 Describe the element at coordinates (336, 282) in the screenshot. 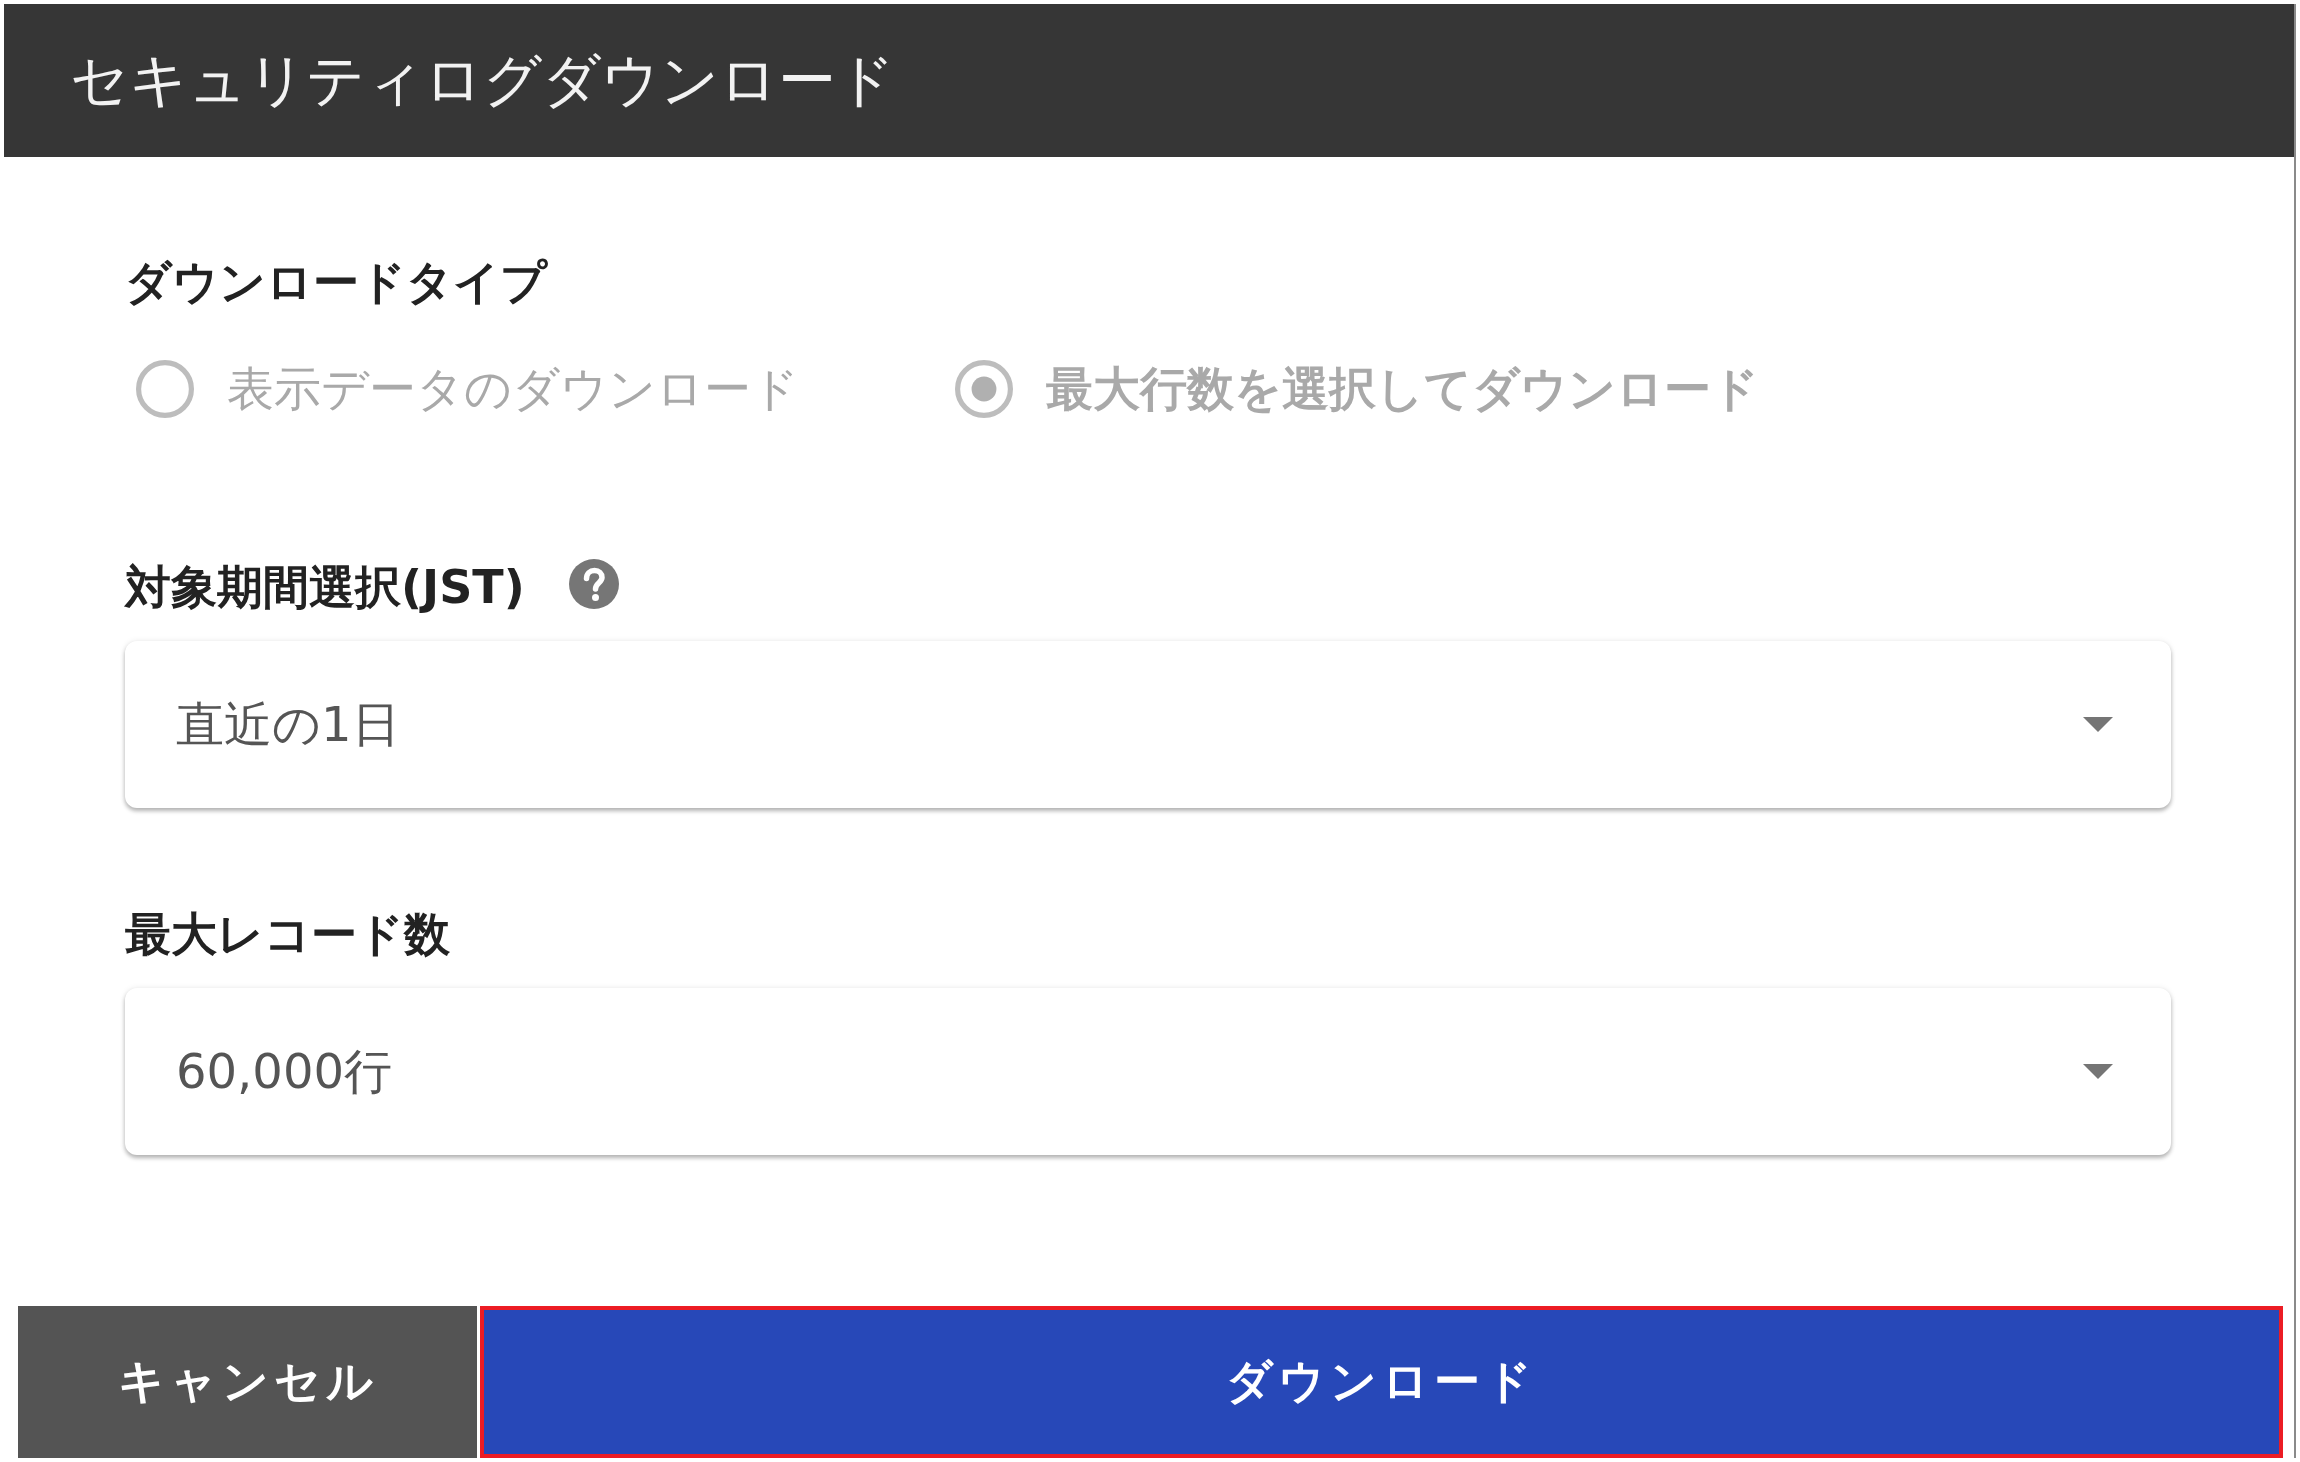

I see `section-label: ダウンロードタイプ` at that location.